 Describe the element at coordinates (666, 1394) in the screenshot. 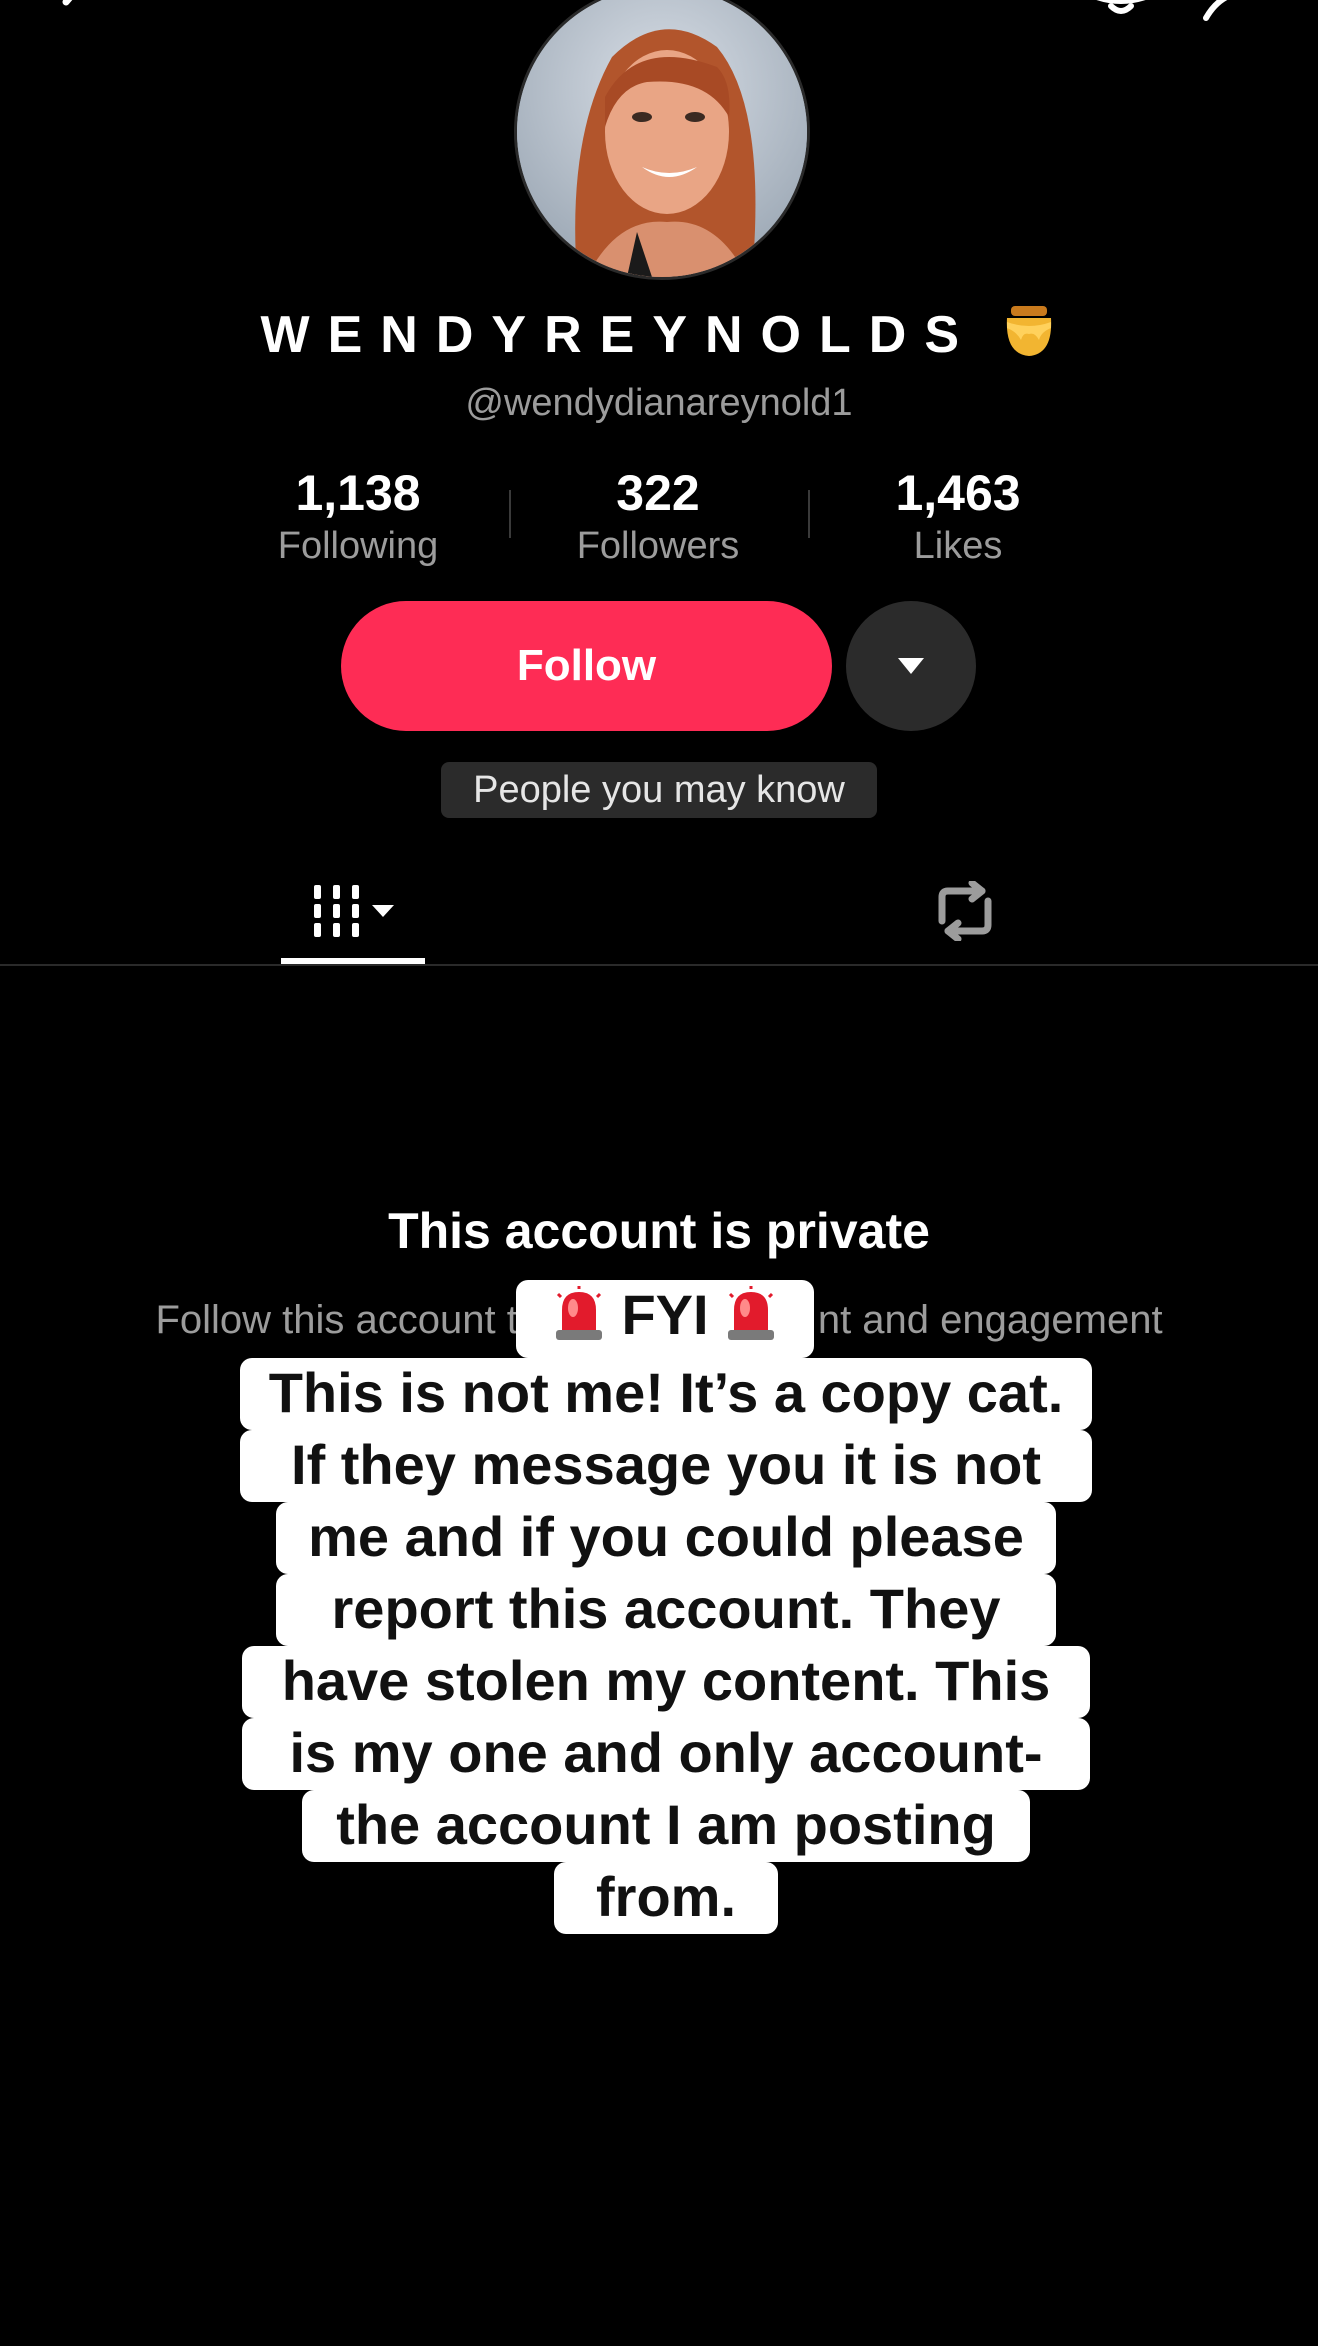

I see `overlay-line: This is not me! It’s a copy cat.` at that location.